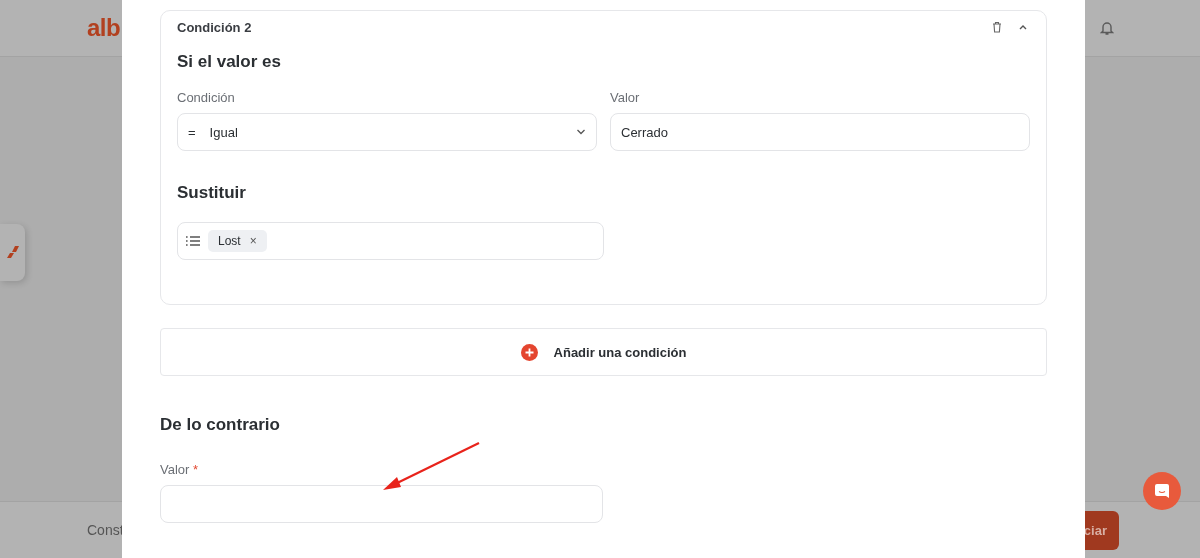 The image size is (1200, 558). I want to click on condition-dropdown: = Igual, so click(387, 132).